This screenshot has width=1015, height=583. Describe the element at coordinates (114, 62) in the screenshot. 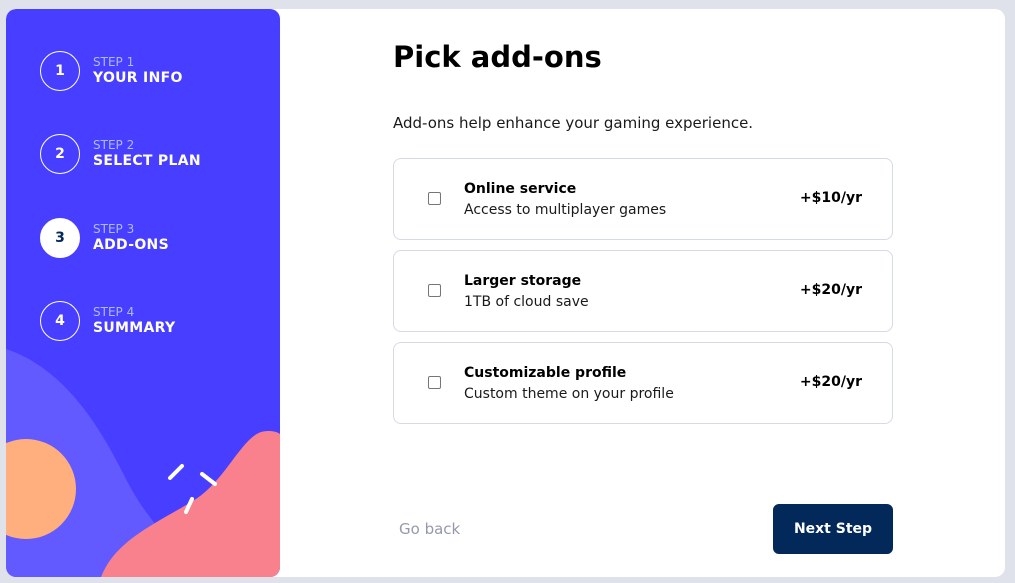

I see `step-label: STEP 1` at that location.